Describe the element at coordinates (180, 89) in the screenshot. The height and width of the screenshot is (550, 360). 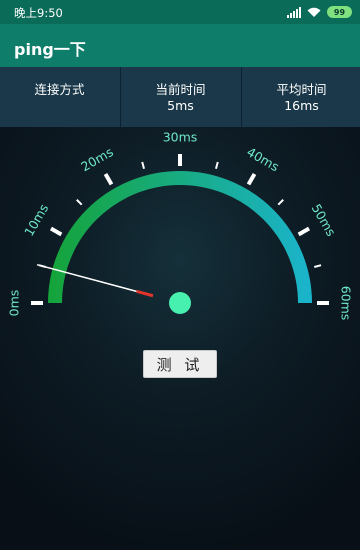
I see `stat-label: 当前时间` at that location.